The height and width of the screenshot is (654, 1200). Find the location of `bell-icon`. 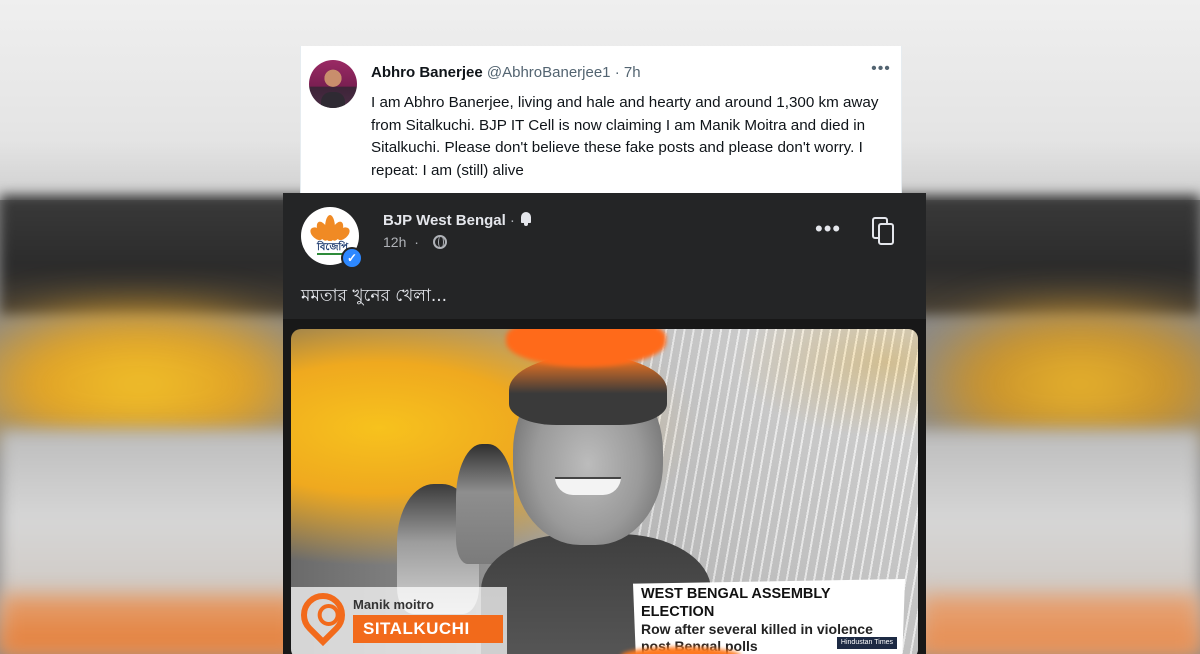

bell-icon is located at coordinates (526, 219).